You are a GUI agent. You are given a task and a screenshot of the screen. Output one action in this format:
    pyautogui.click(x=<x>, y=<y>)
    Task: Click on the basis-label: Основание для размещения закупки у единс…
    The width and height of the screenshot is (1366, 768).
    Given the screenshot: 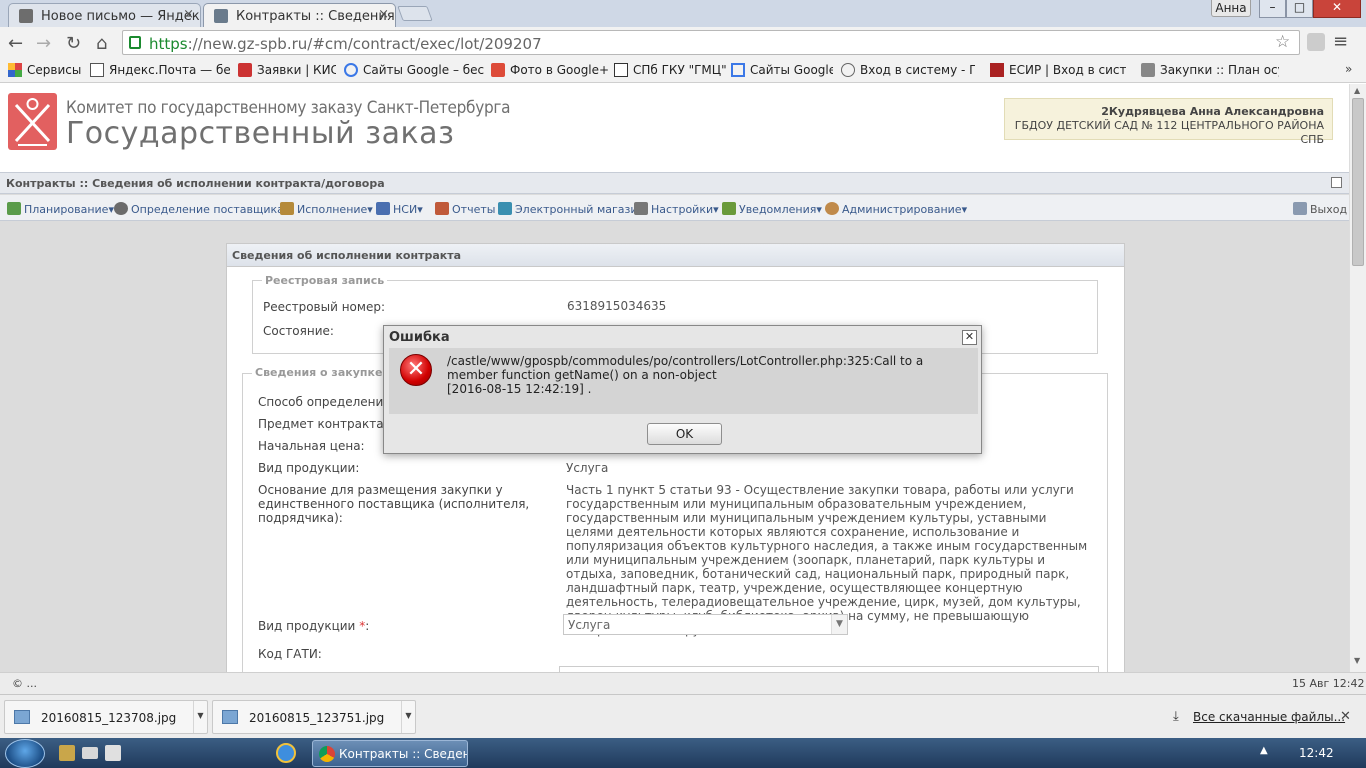 What is the action you would take?
    pyautogui.click(x=394, y=504)
    